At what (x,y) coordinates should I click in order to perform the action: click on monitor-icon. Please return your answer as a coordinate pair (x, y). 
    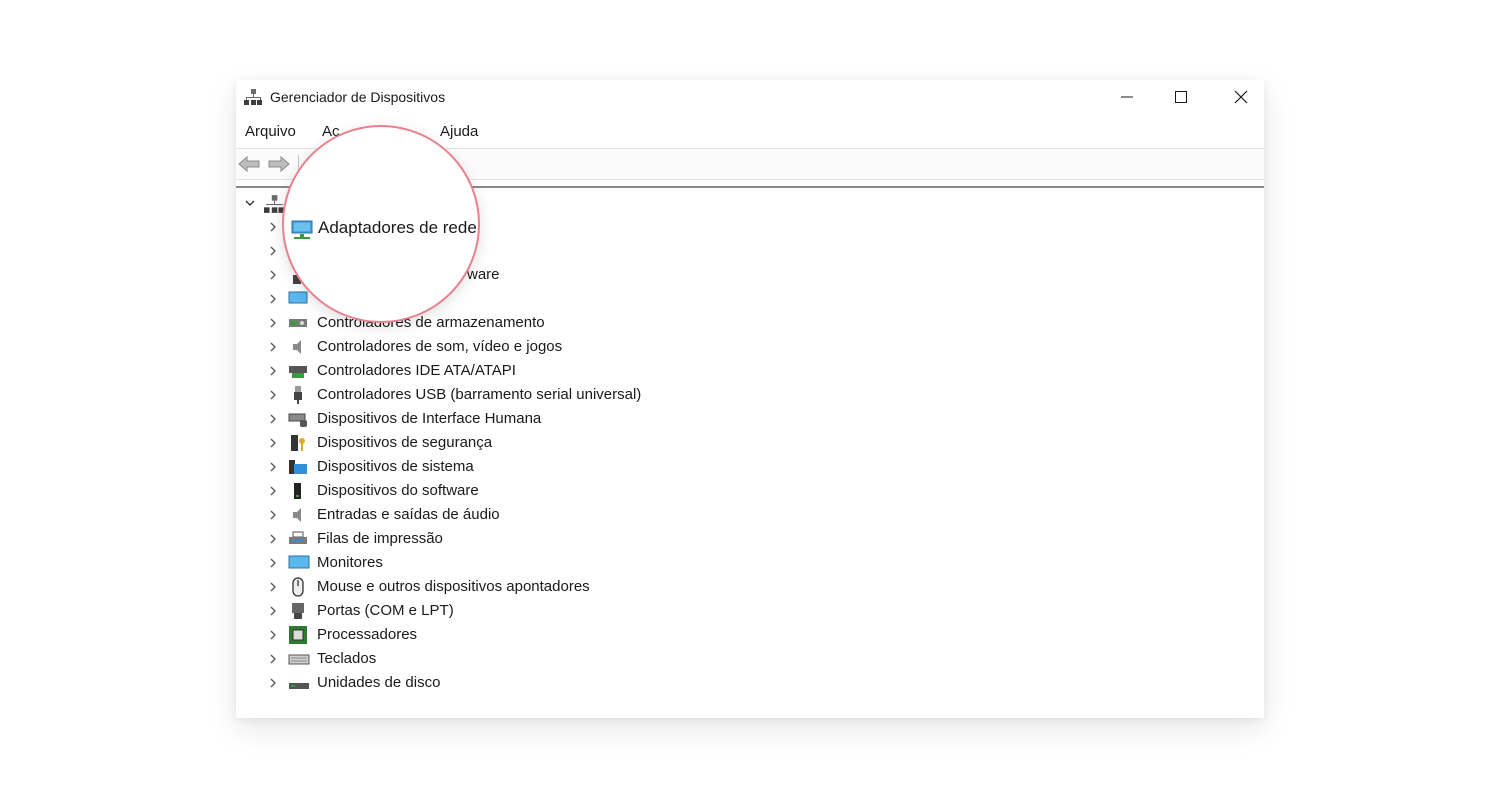
    Looking at the image, I should click on (299, 563).